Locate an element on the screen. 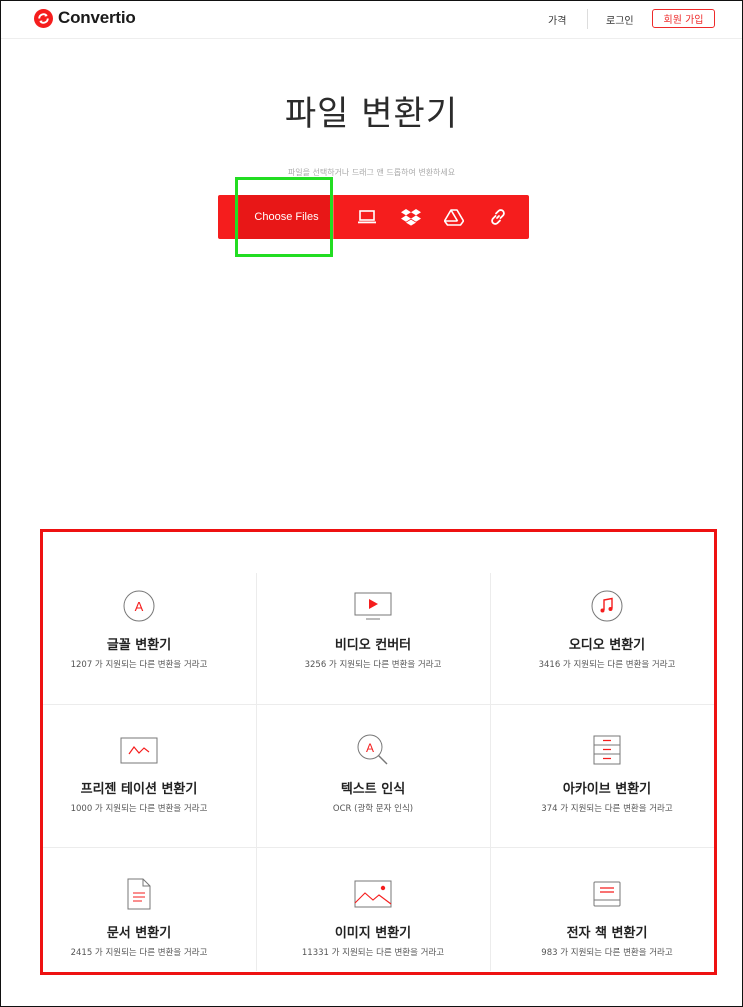 The image size is (743, 1007). converter-ebook: 전자 책 변환기 983 가 지원되는 다른 변환을 거라고 is located at coordinates (607, 918).